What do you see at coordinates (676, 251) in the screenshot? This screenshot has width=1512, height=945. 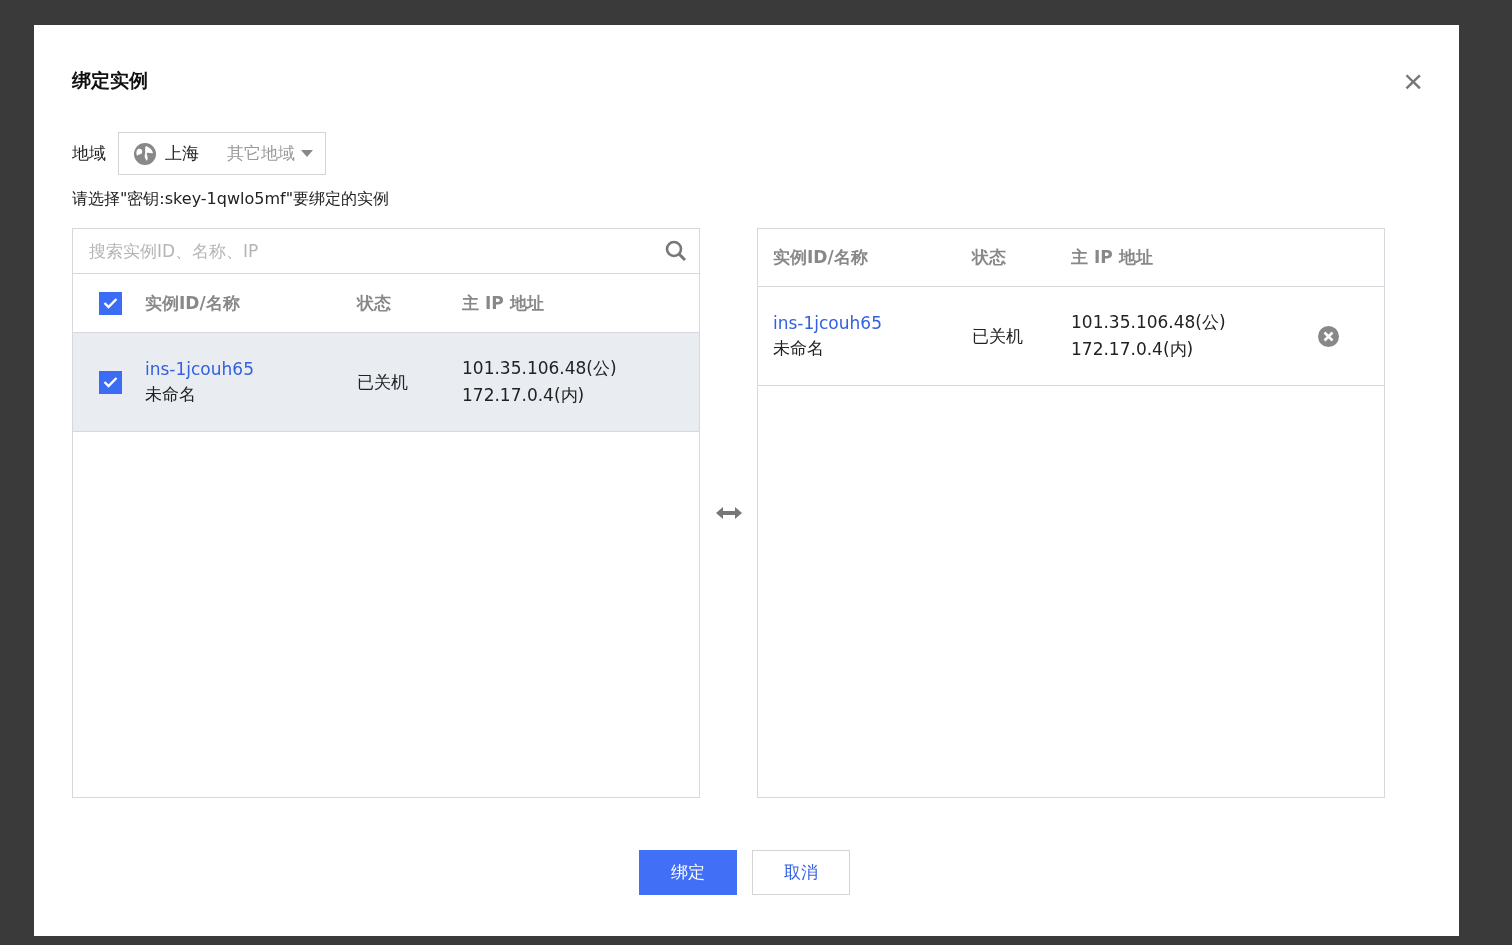 I see `search-icon` at bounding box center [676, 251].